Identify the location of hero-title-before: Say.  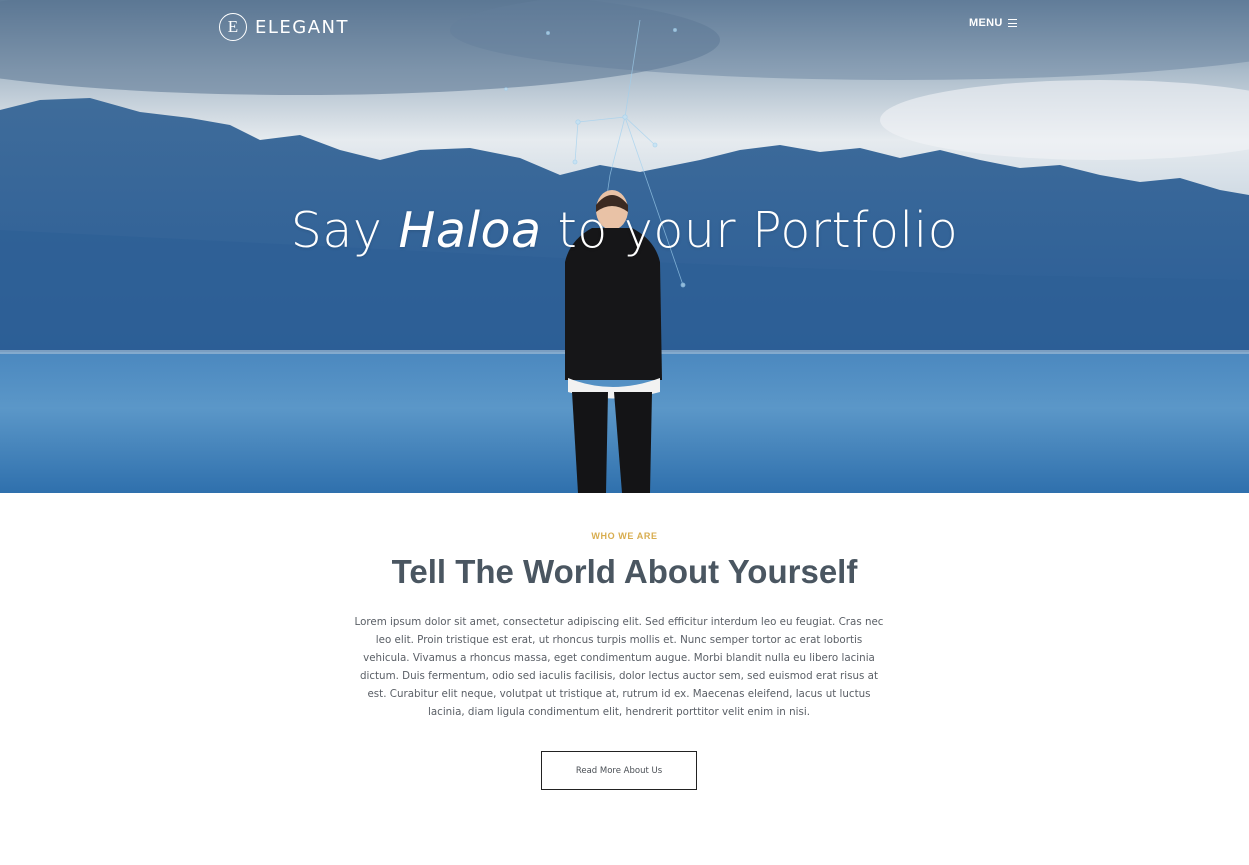
(344, 230).